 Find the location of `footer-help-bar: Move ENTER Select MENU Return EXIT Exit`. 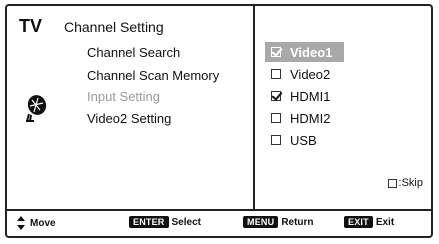

footer-help-bar: Move ENTER Select MENU Return EXIT Exit is located at coordinates (219, 222).